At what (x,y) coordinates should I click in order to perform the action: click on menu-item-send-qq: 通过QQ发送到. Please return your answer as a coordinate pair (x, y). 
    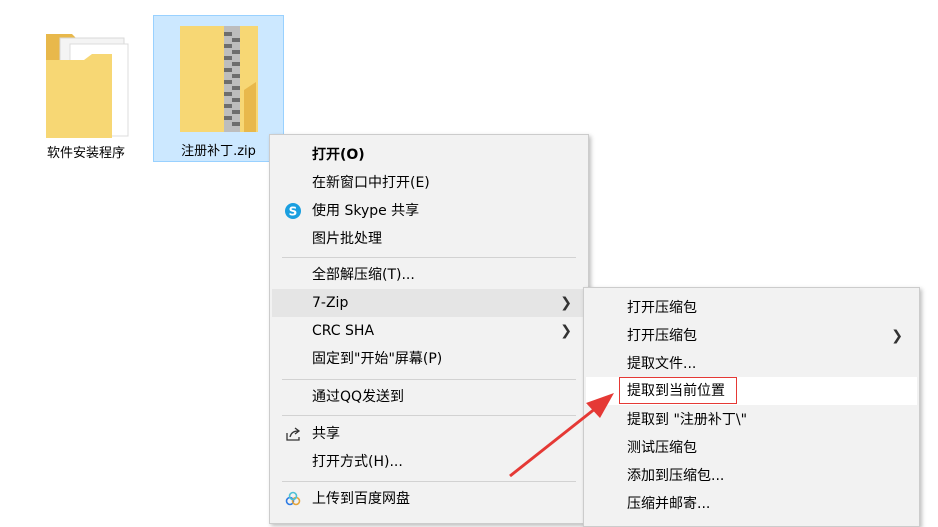
    Looking at the image, I should click on (429, 397).